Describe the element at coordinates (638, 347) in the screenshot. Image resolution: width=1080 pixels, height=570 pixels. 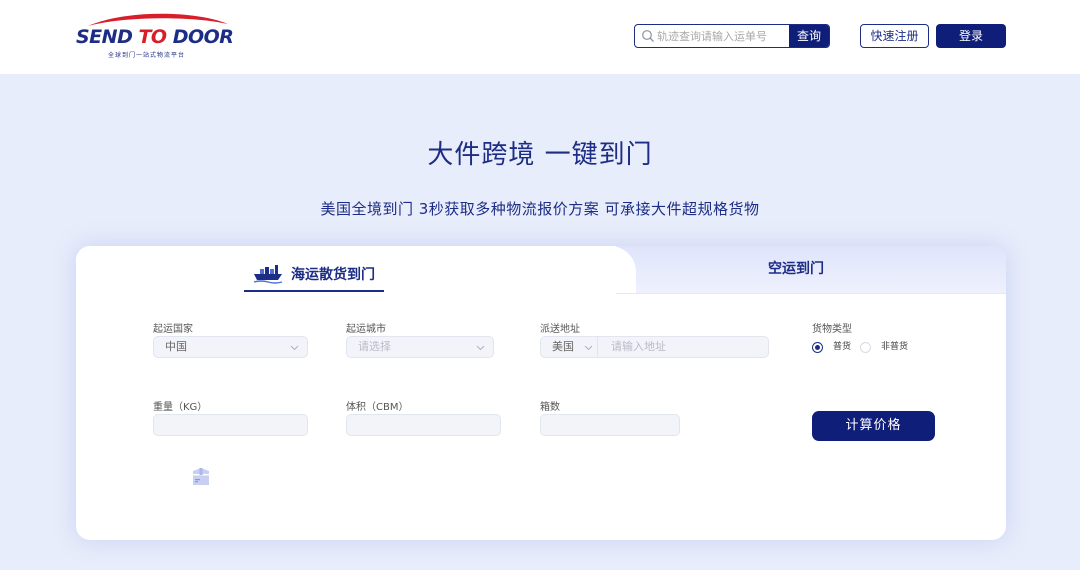
I see `delivery-address-input: 请输入地址` at that location.